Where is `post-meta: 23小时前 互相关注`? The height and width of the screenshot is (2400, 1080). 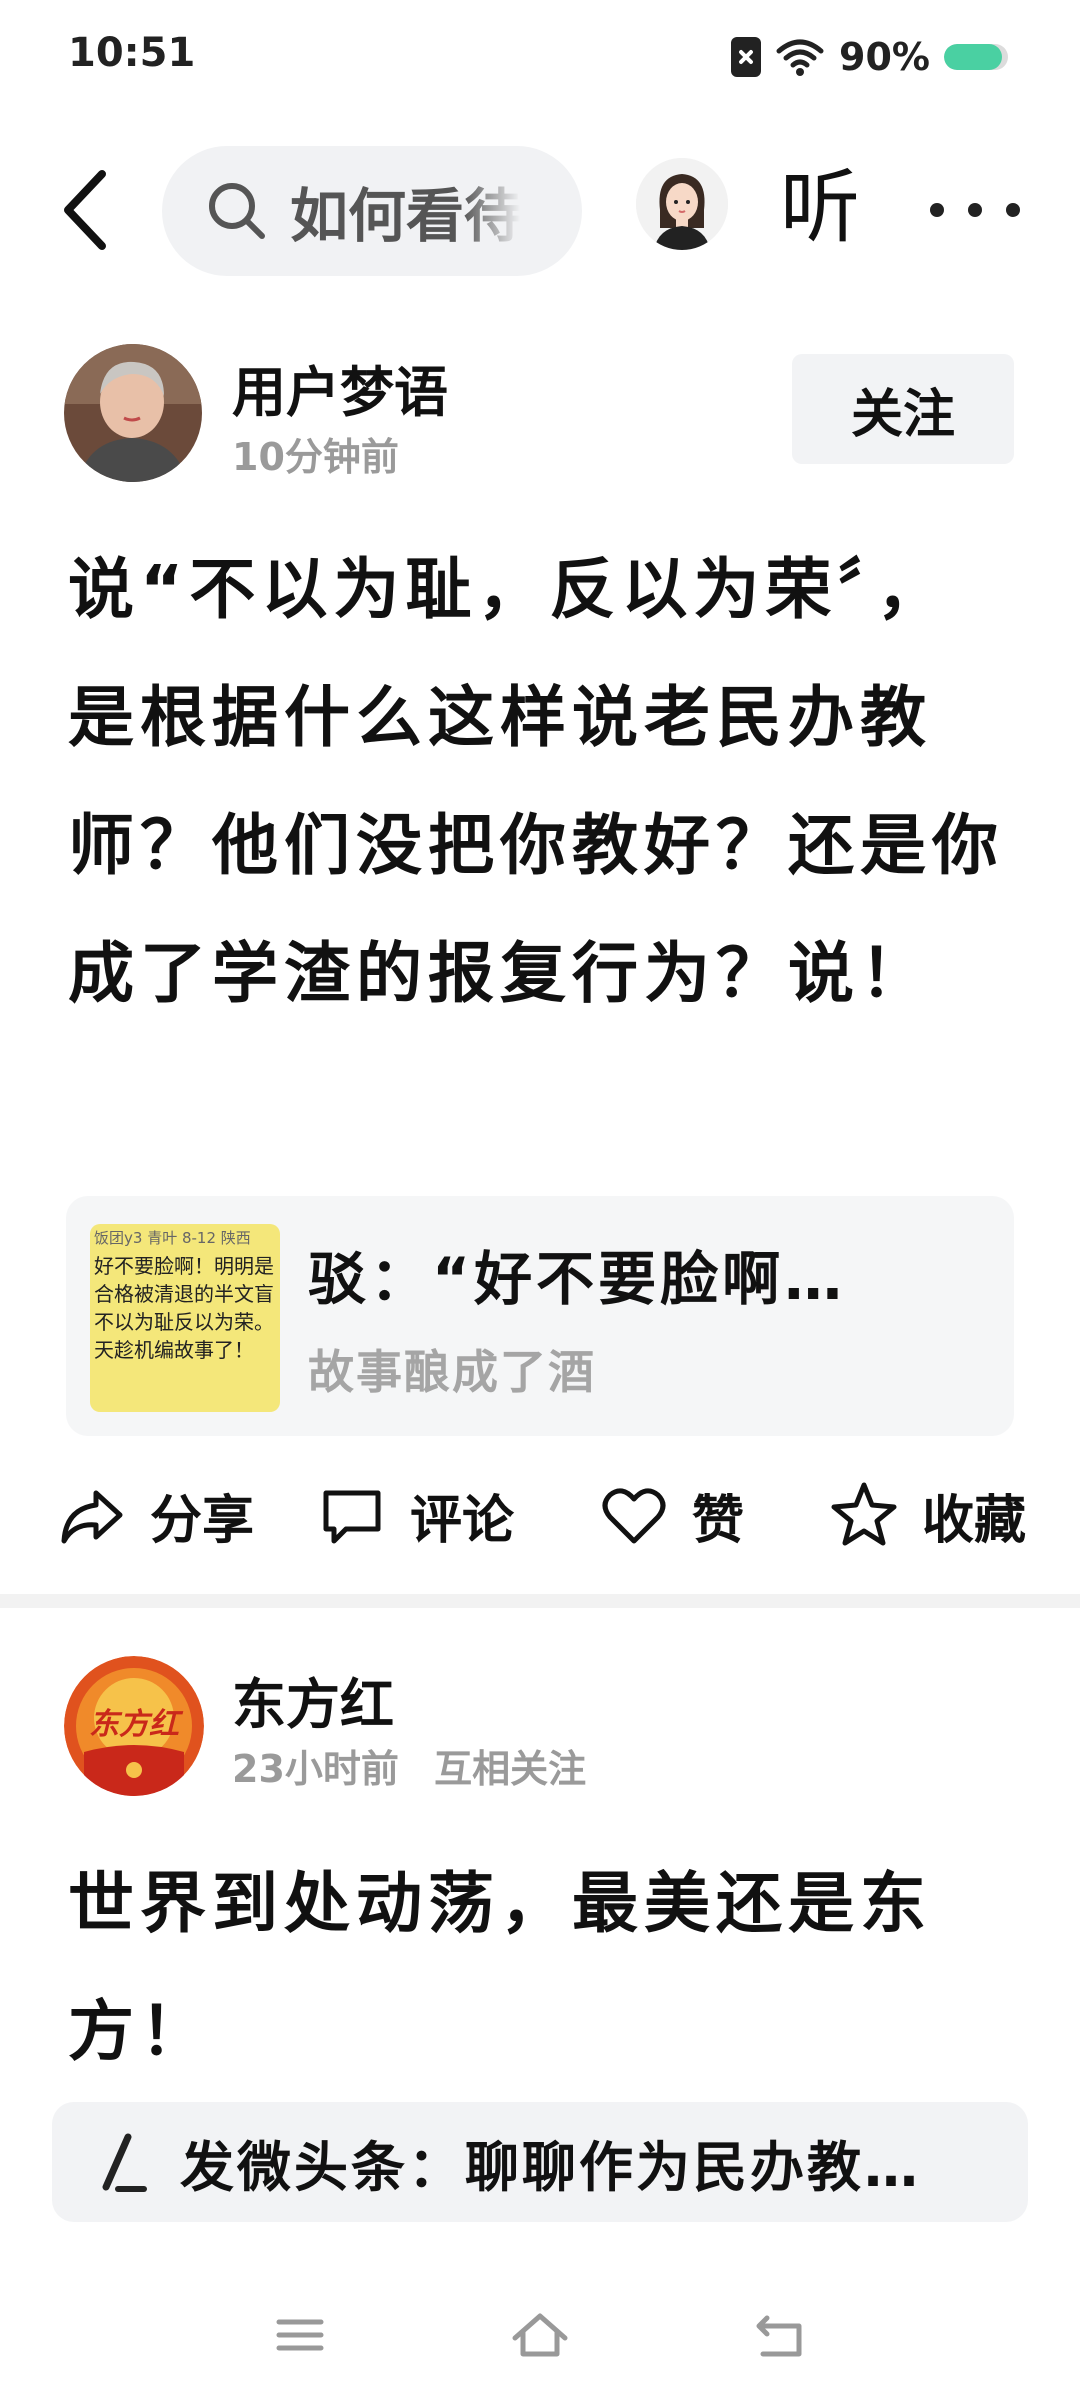 post-meta: 23小时前 互相关注 is located at coordinates (409, 1765).